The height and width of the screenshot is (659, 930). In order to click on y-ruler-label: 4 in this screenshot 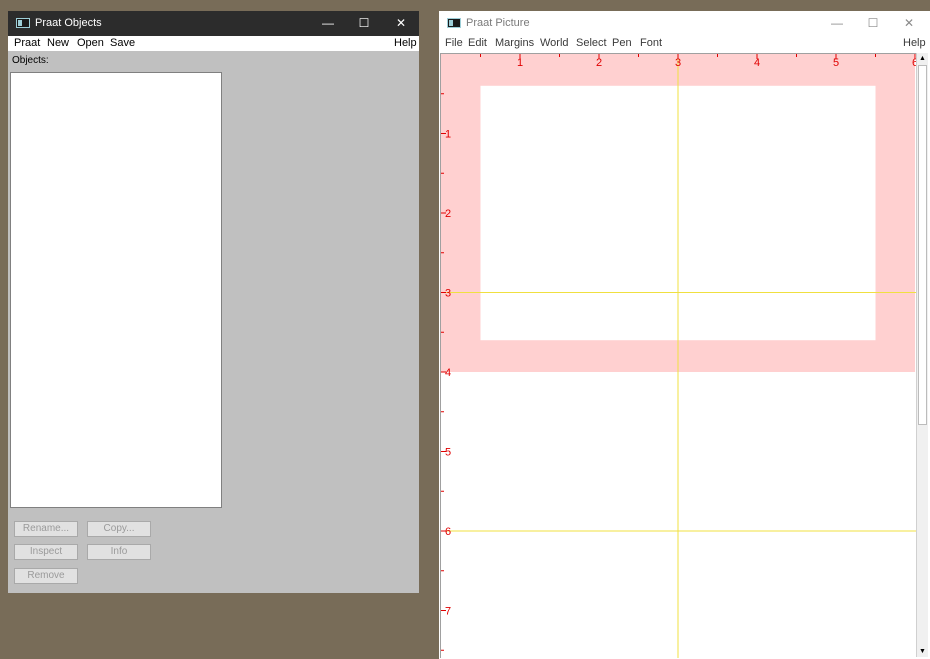, I will do `click(448, 373)`.